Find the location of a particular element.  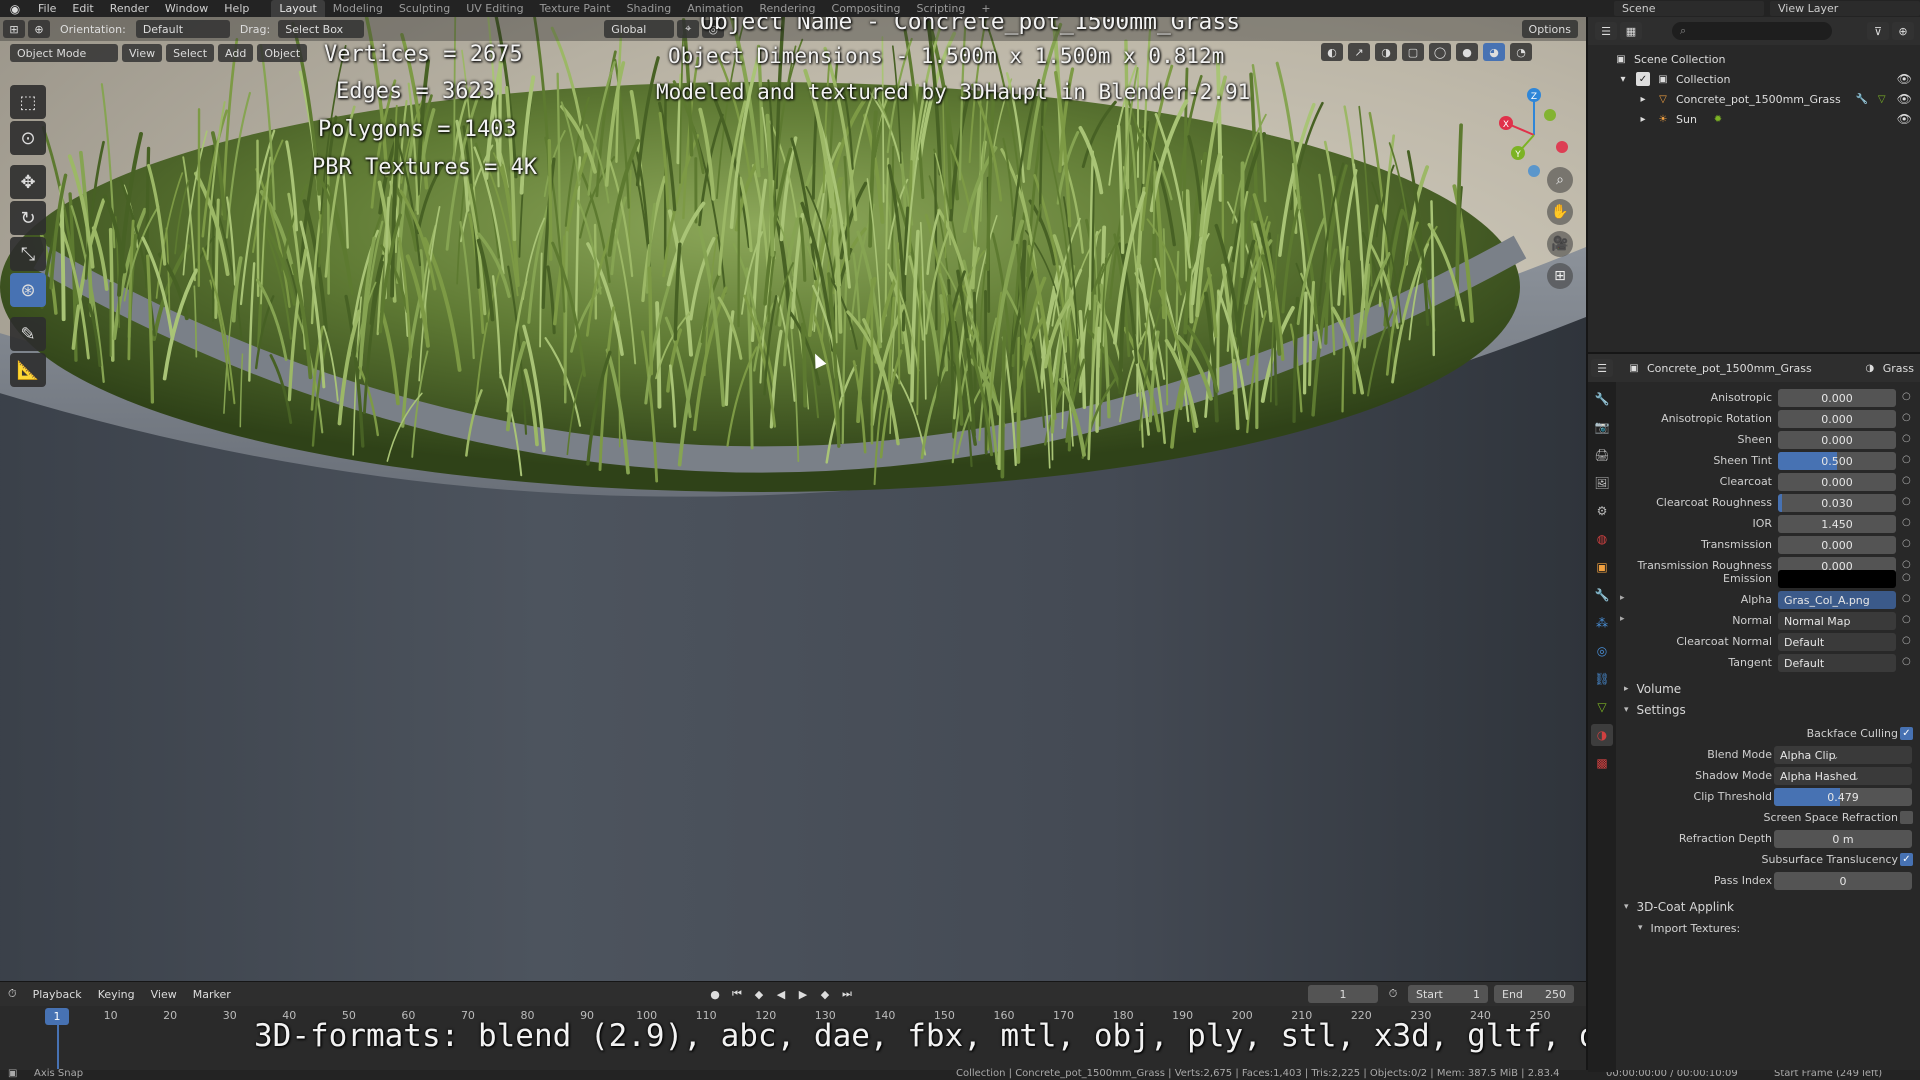

new-collection-icon: ⊕ is located at coordinates (1903, 31).